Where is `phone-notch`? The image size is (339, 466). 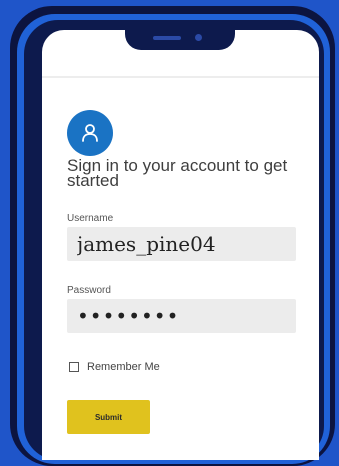
phone-notch is located at coordinates (180, 40).